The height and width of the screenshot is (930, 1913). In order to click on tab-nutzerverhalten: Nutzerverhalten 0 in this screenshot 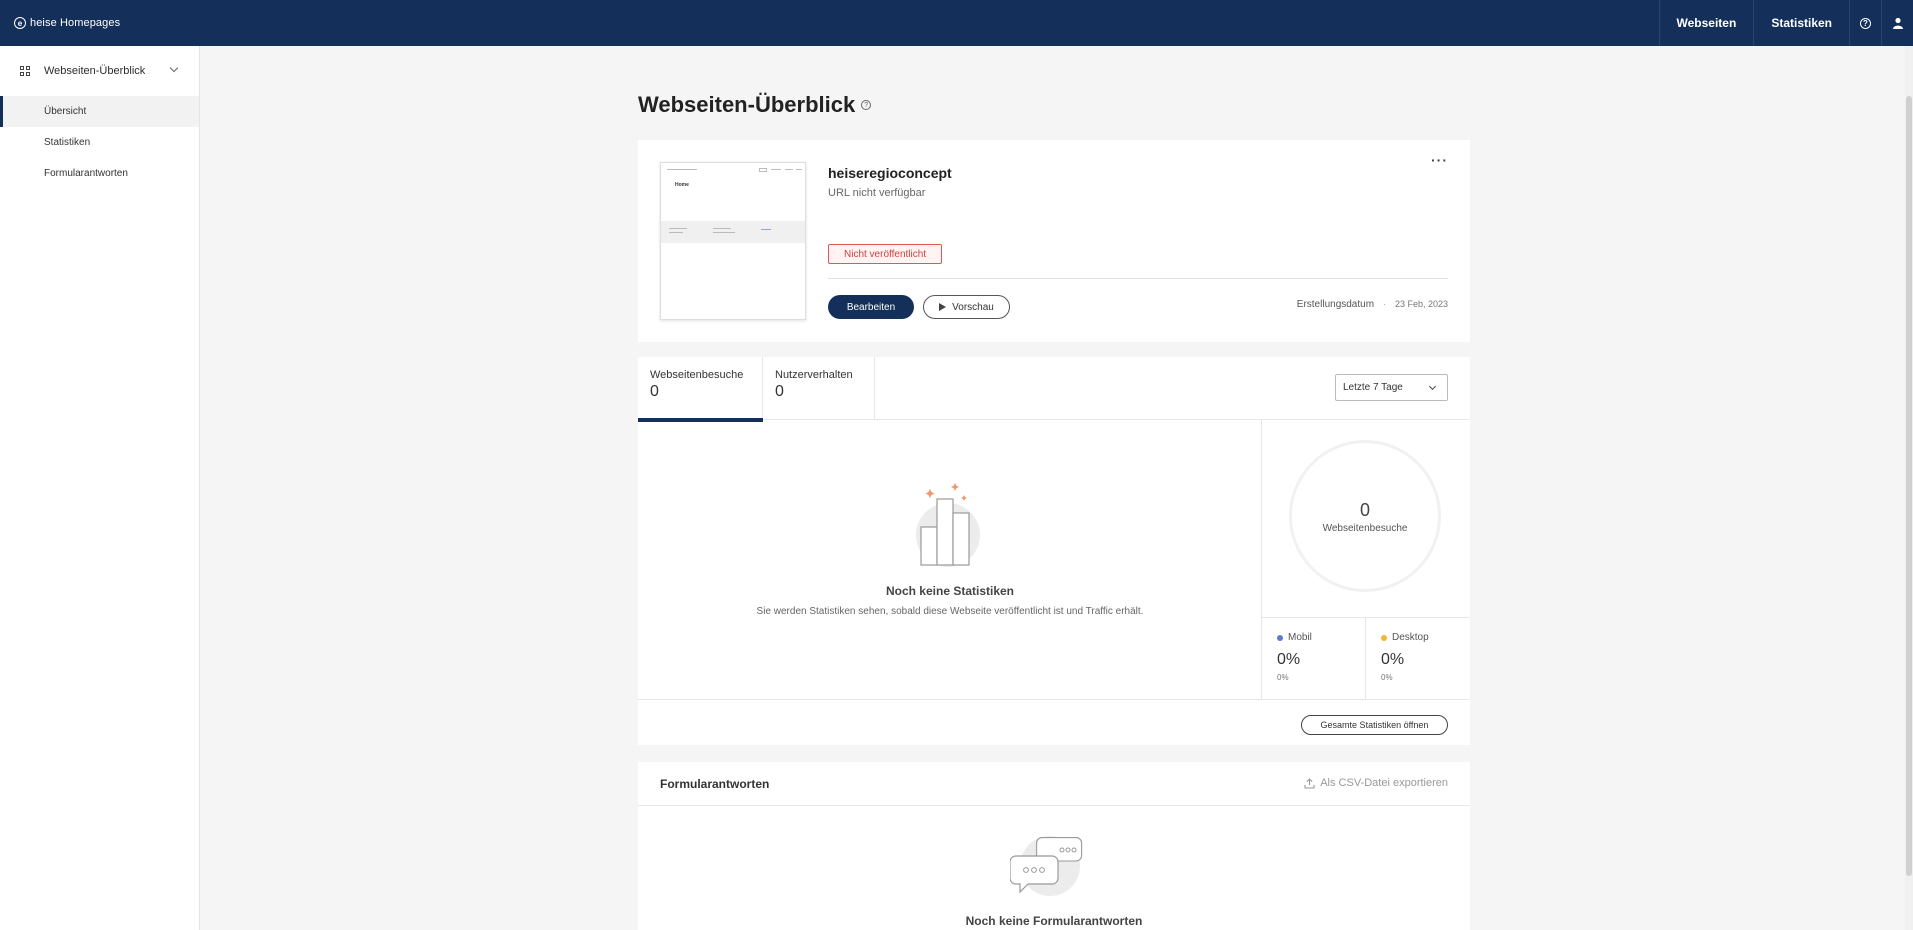, I will do `click(819, 388)`.